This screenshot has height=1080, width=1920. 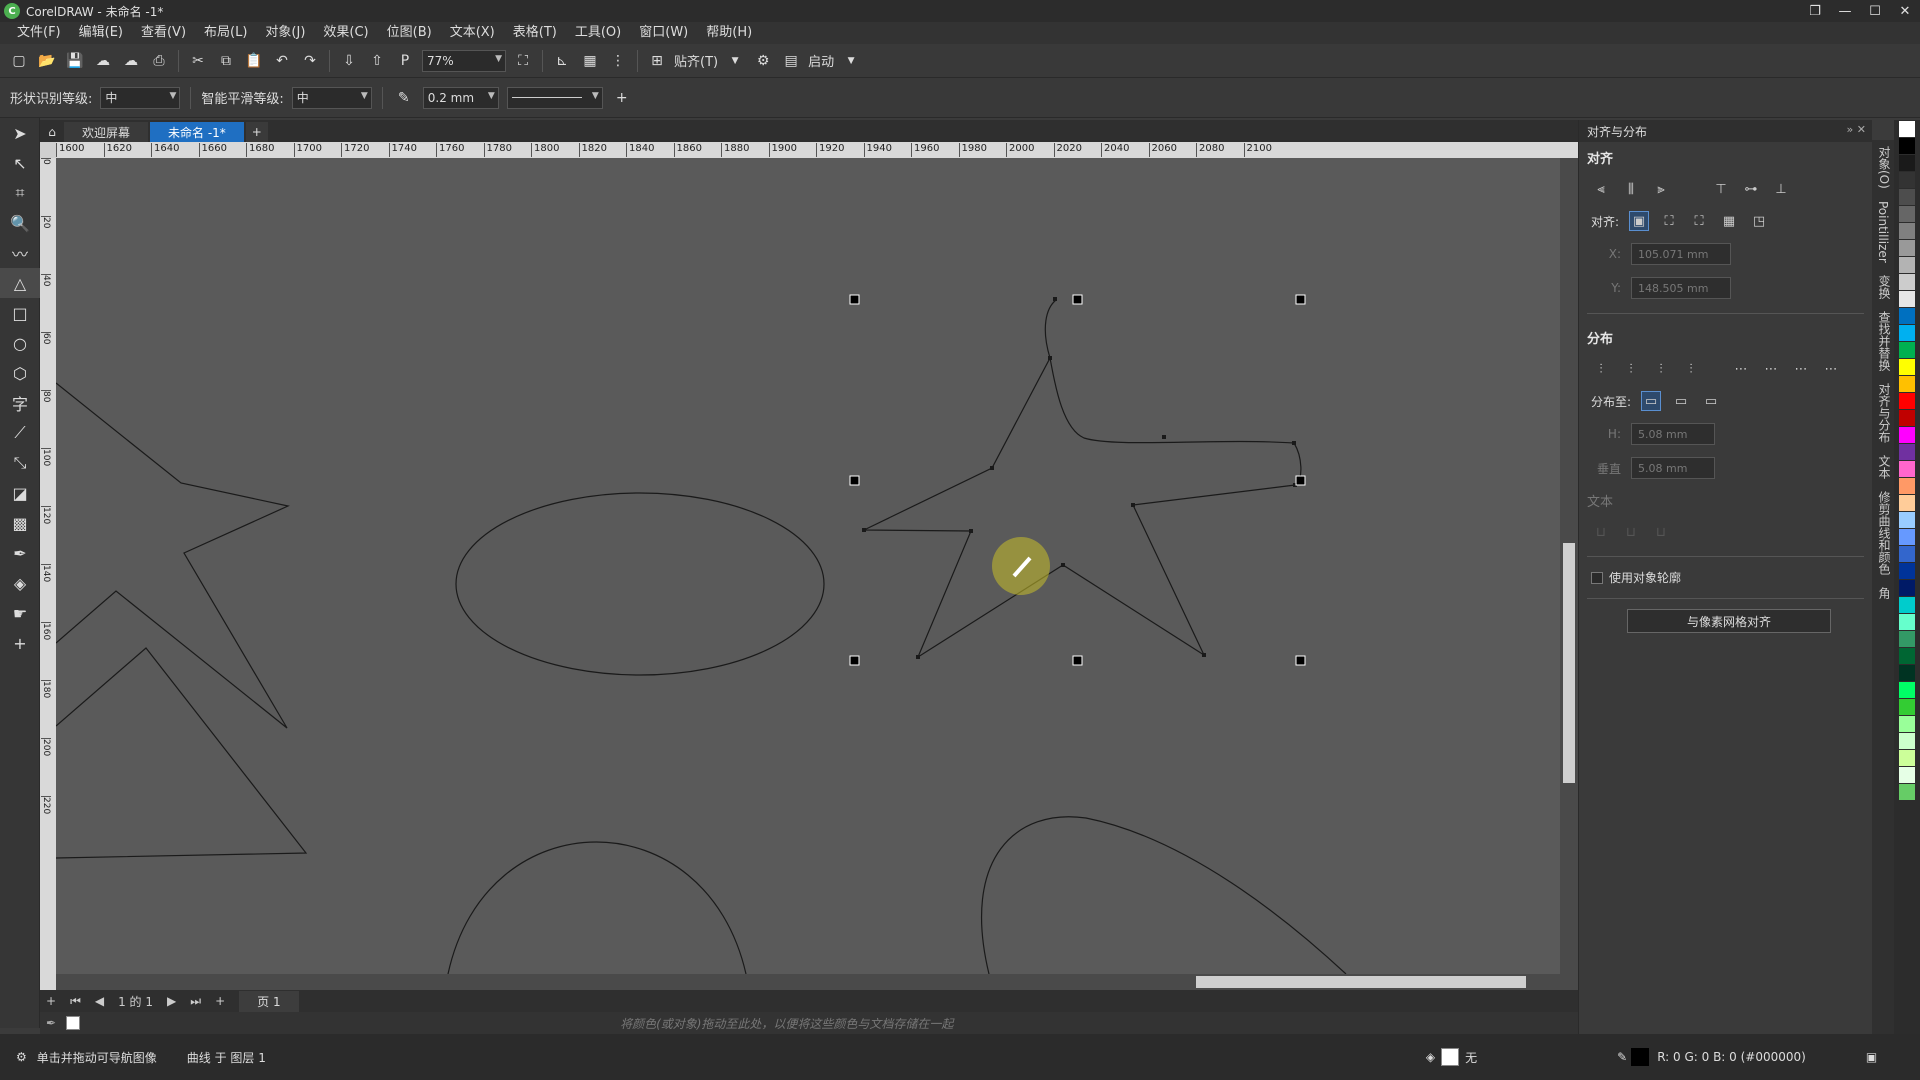 I want to click on interactive-fill-tool-icon: ◈, so click(x=20, y=583).